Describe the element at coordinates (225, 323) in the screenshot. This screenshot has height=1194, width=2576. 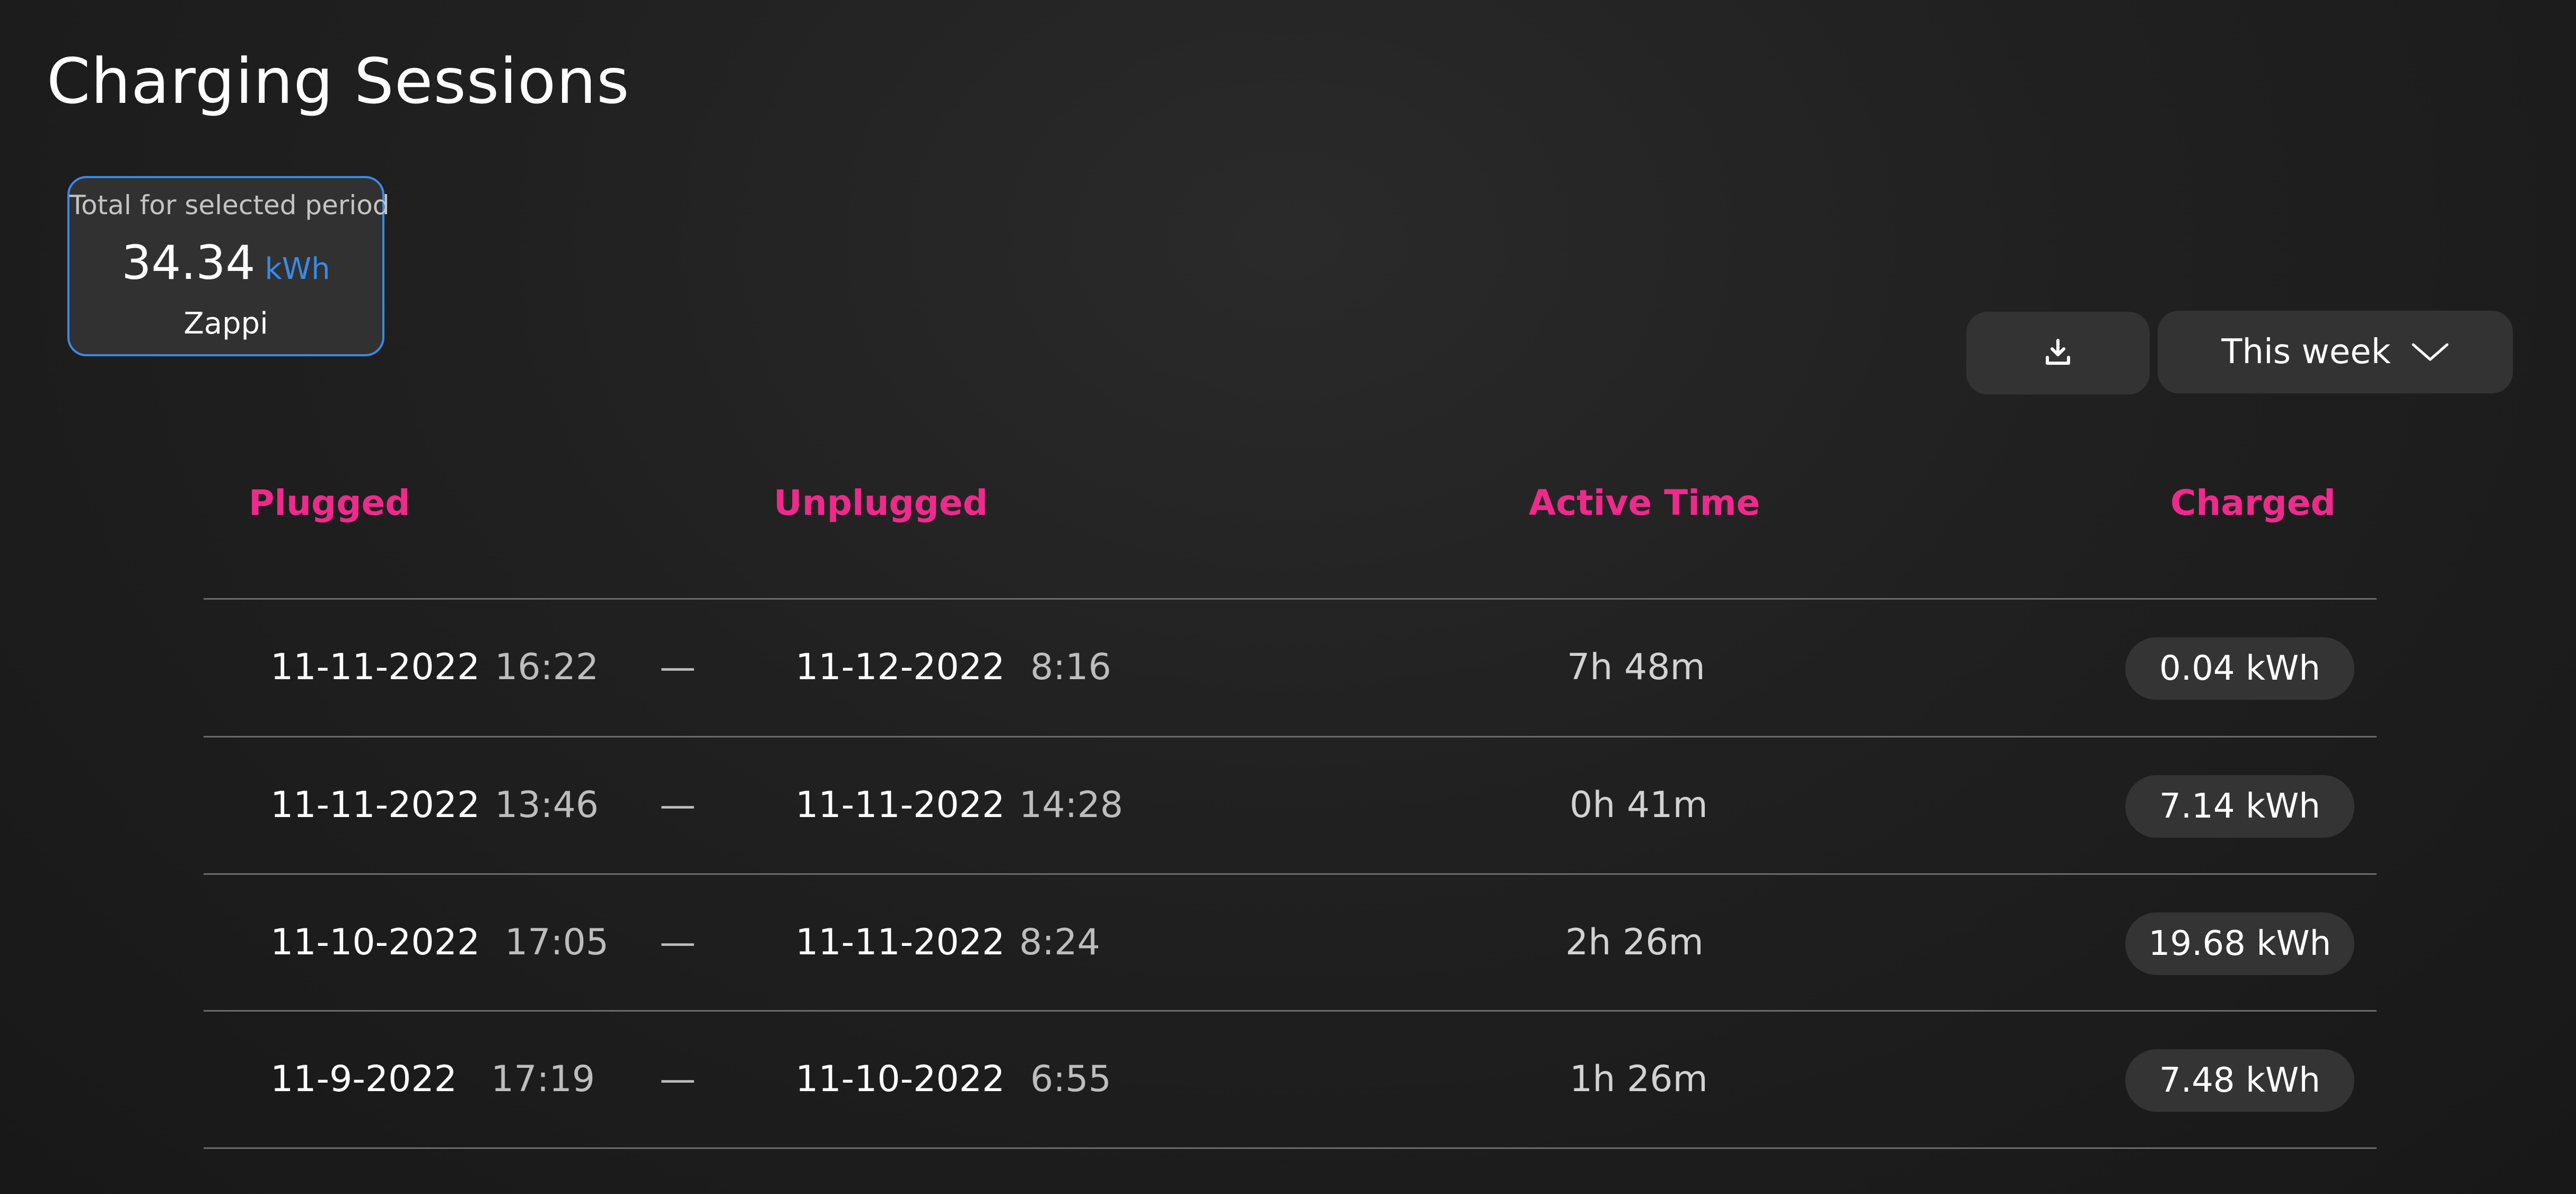
I see `device-name: Zappi` at that location.